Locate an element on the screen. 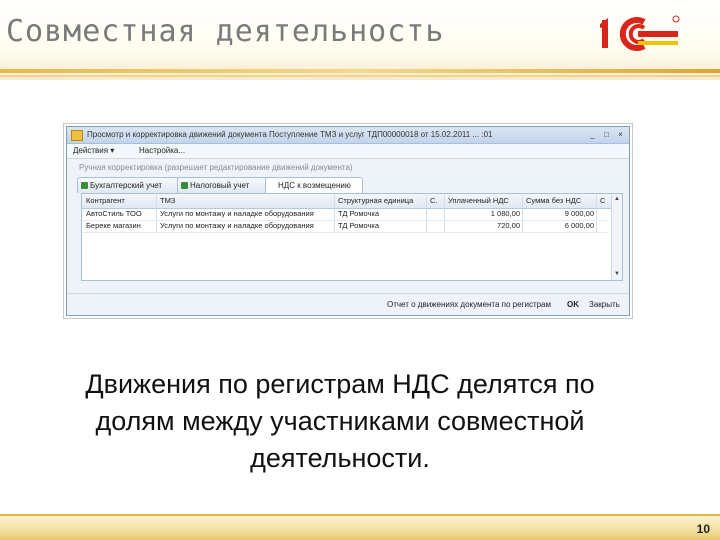 The image size is (720, 540). close-button: Закрыть is located at coordinates (604, 304).